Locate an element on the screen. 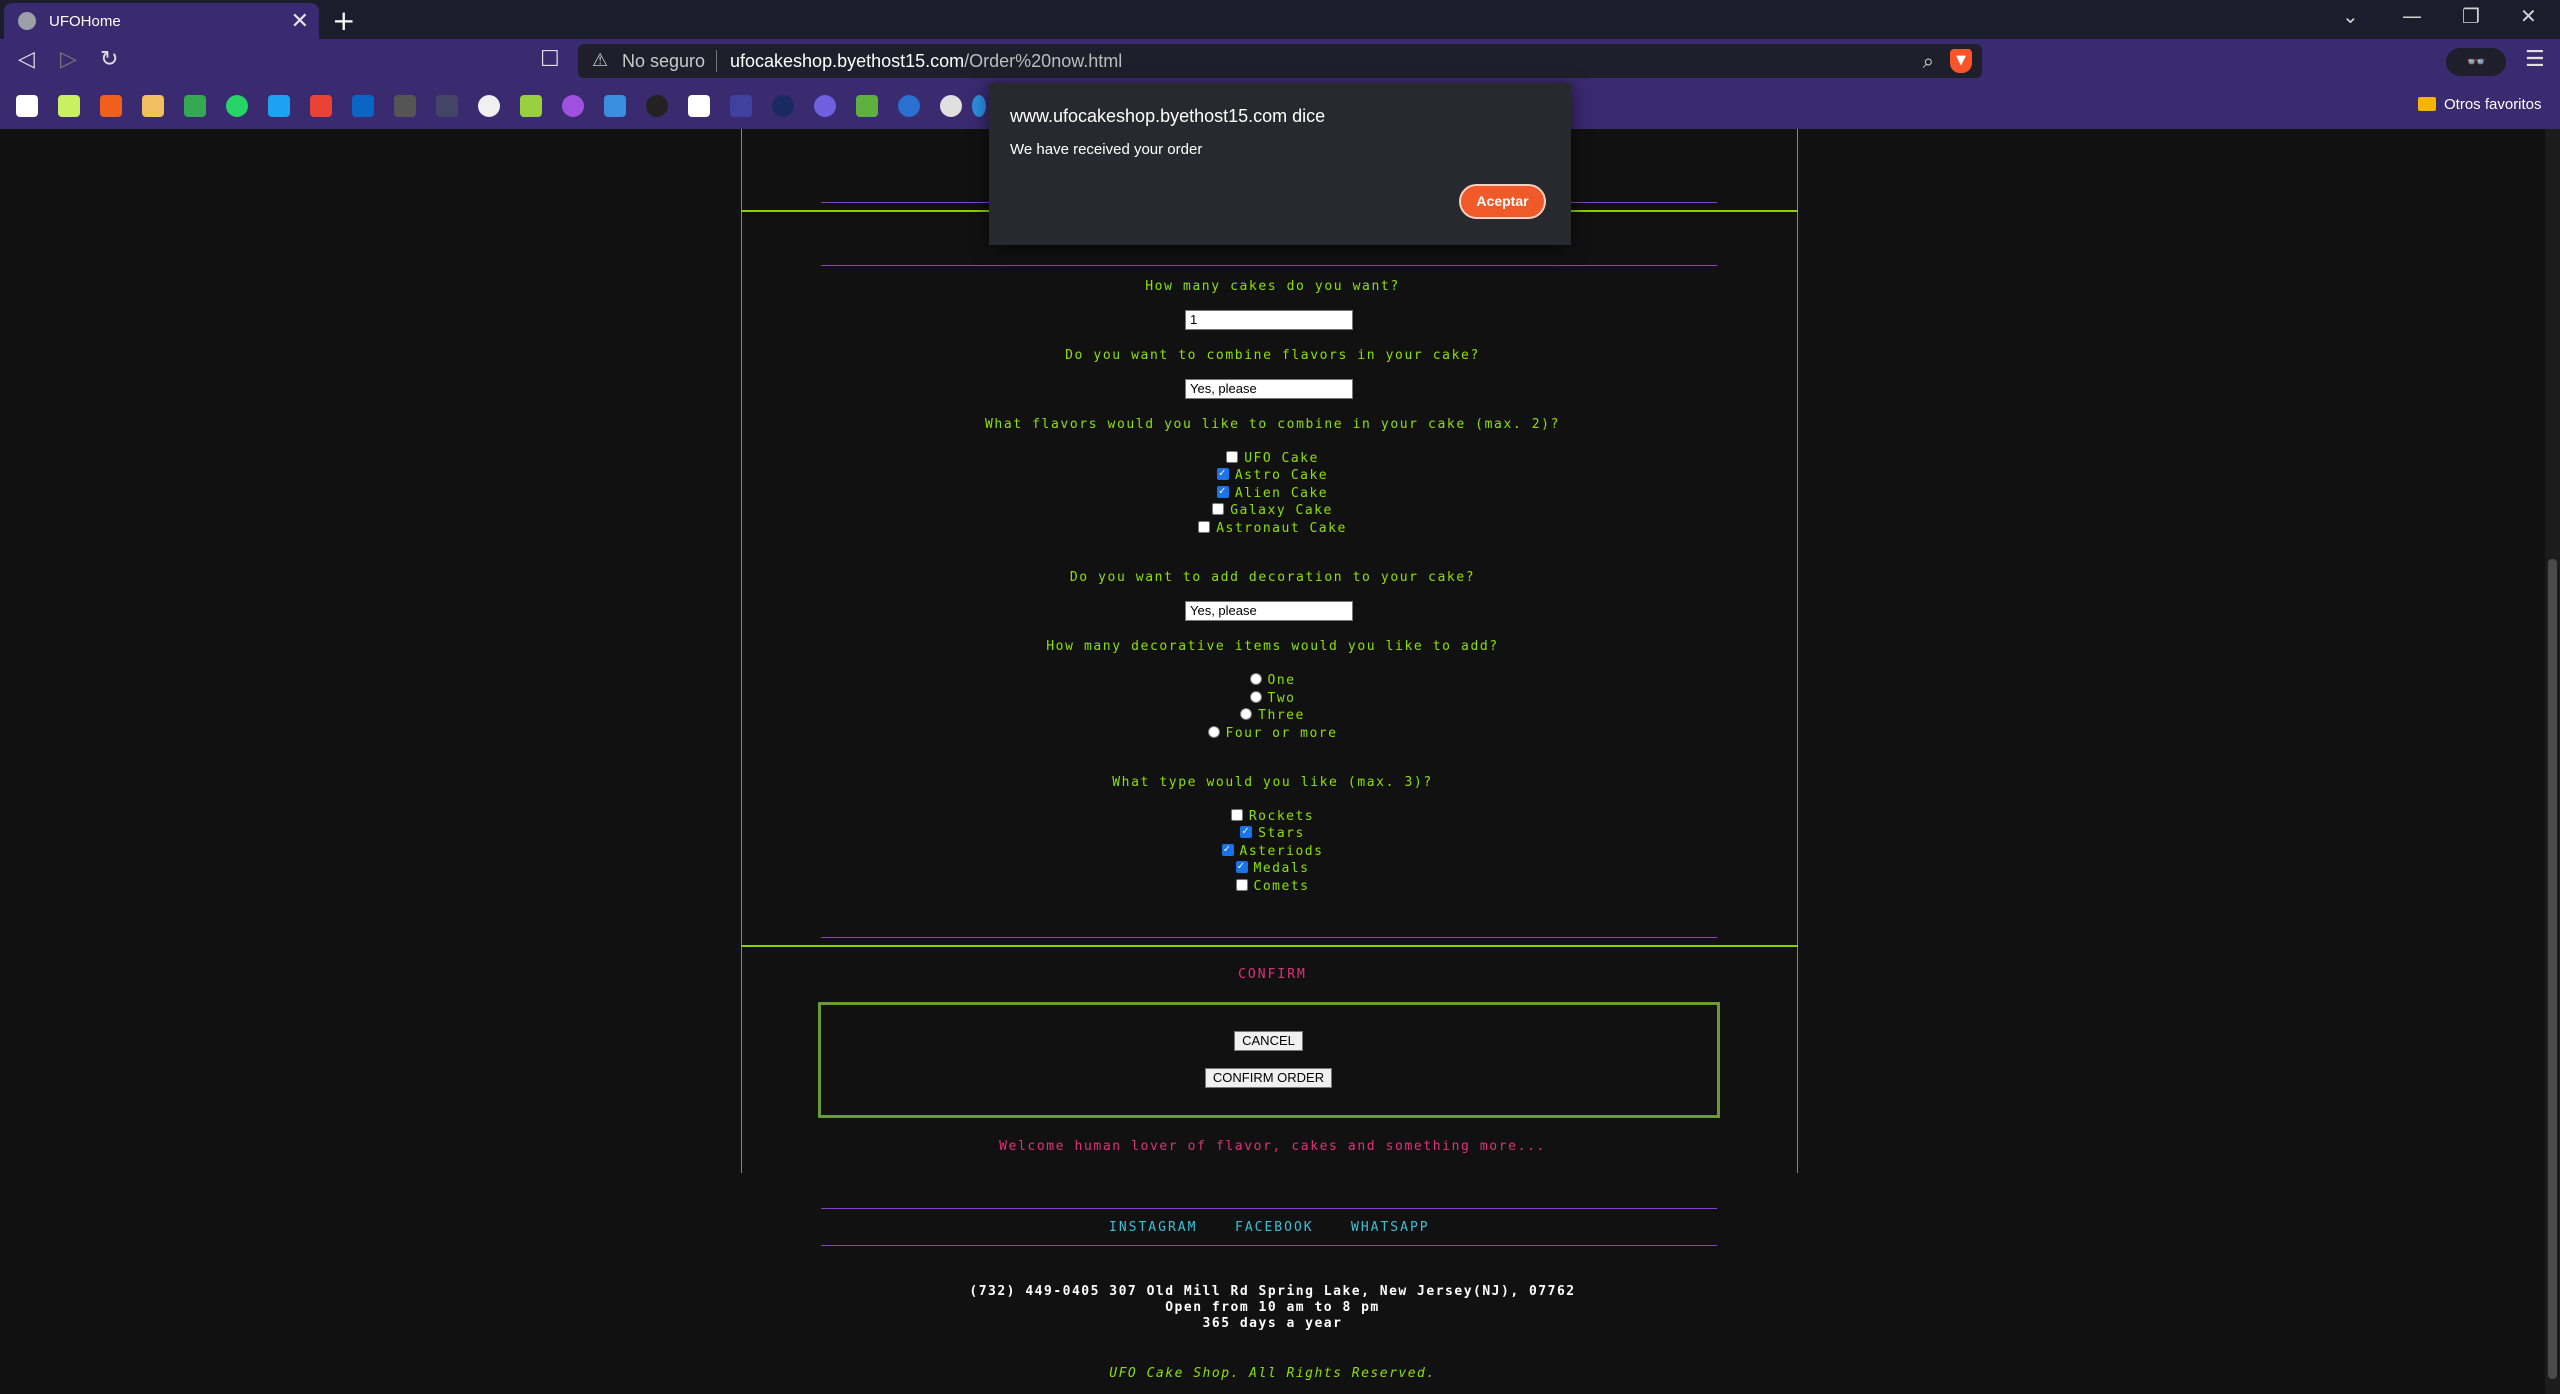  confirm-box is located at coordinates (1269, 1060).